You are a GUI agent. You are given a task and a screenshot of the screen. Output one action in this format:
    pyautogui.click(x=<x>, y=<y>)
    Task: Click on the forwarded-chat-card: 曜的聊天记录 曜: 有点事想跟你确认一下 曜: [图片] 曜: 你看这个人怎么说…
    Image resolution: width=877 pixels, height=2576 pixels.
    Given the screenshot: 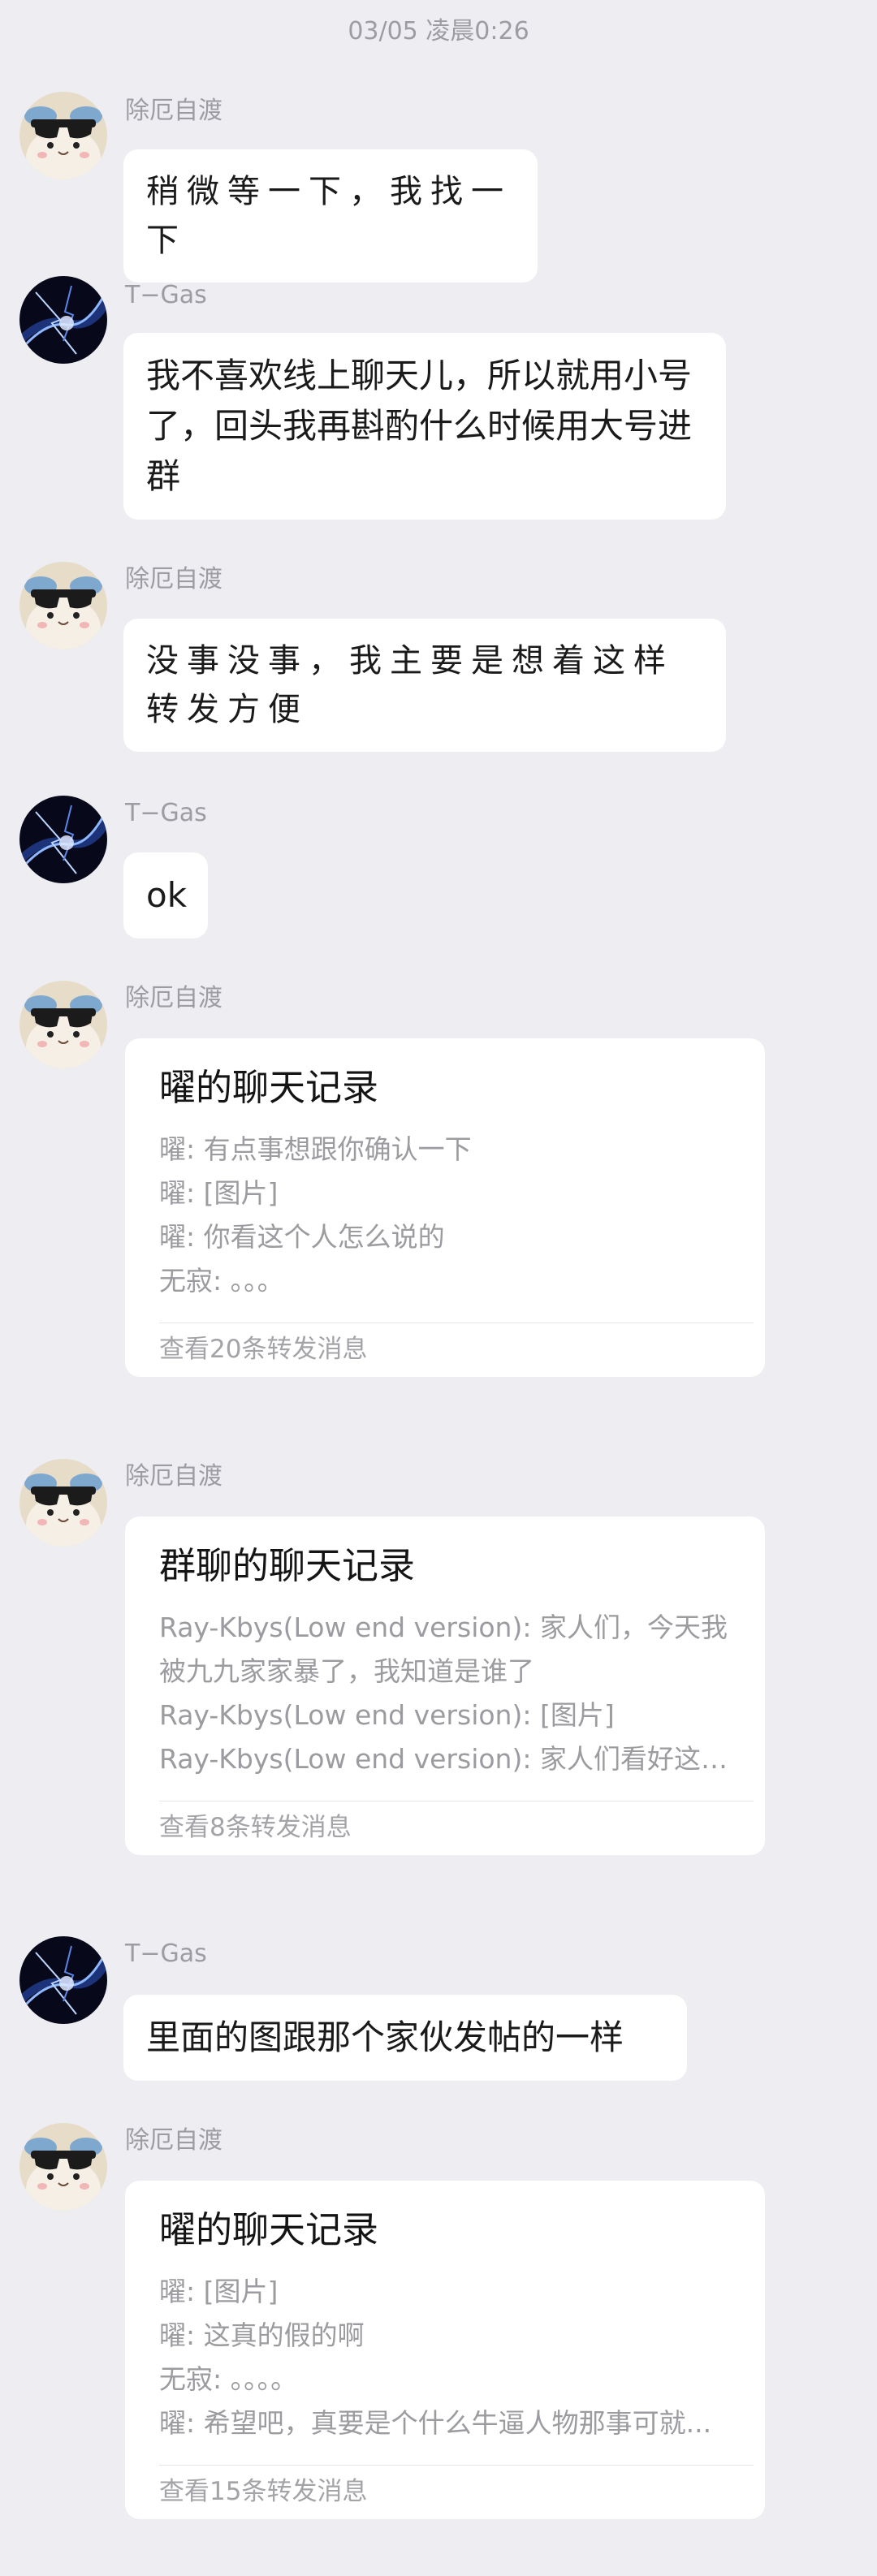 What is the action you would take?
    pyautogui.click(x=445, y=1207)
    